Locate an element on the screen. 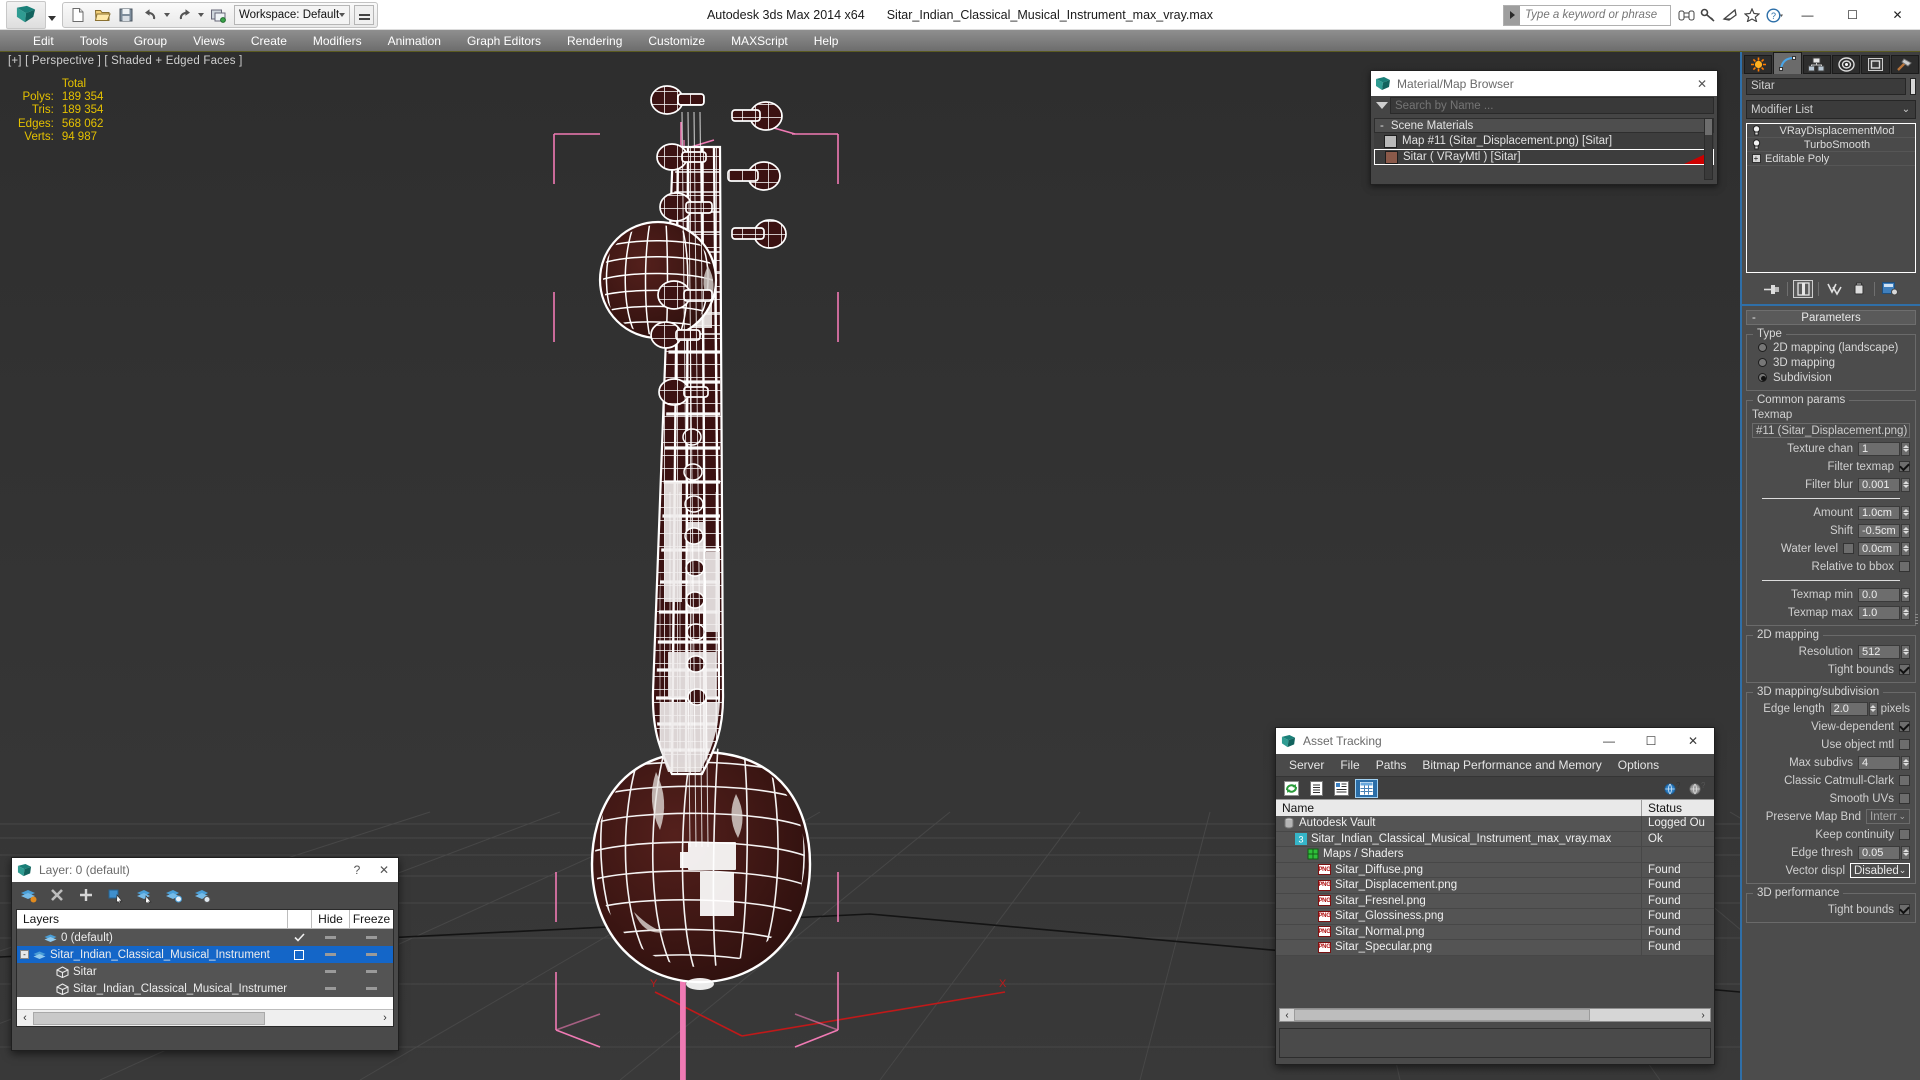  menu-item-help: Help is located at coordinates (826, 41).